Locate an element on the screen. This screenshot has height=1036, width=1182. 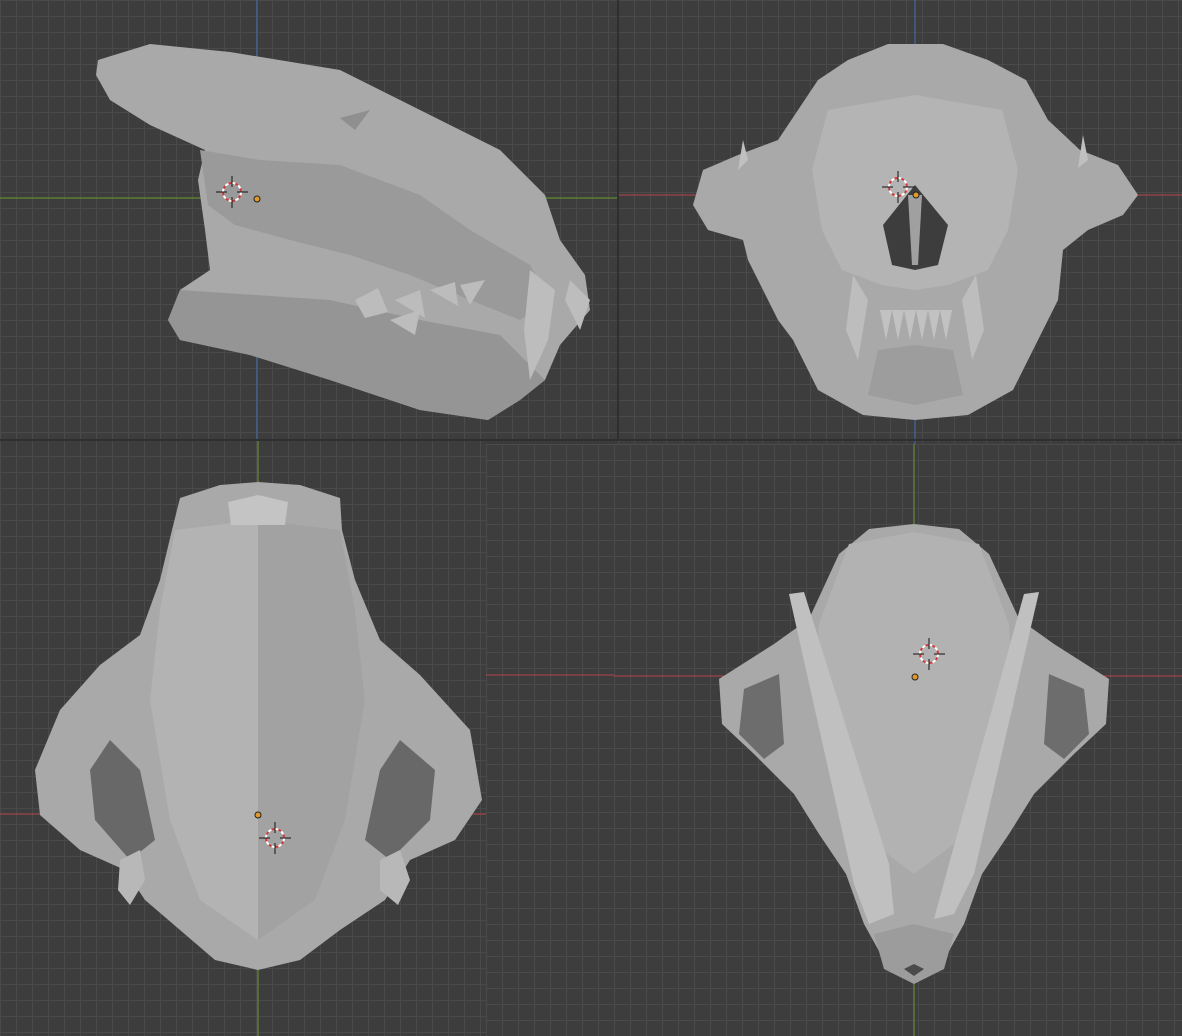
skull-mesh-front is located at coordinates (915, 232).